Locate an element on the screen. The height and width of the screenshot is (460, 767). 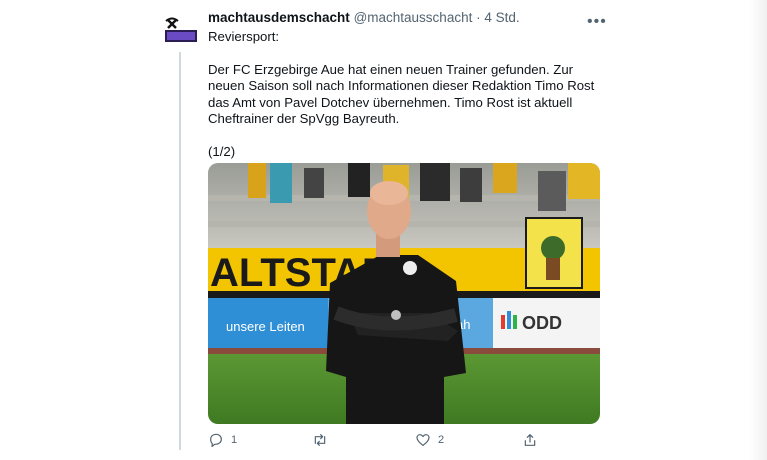
source-line: Reviersport: is located at coordinates (244, 36).